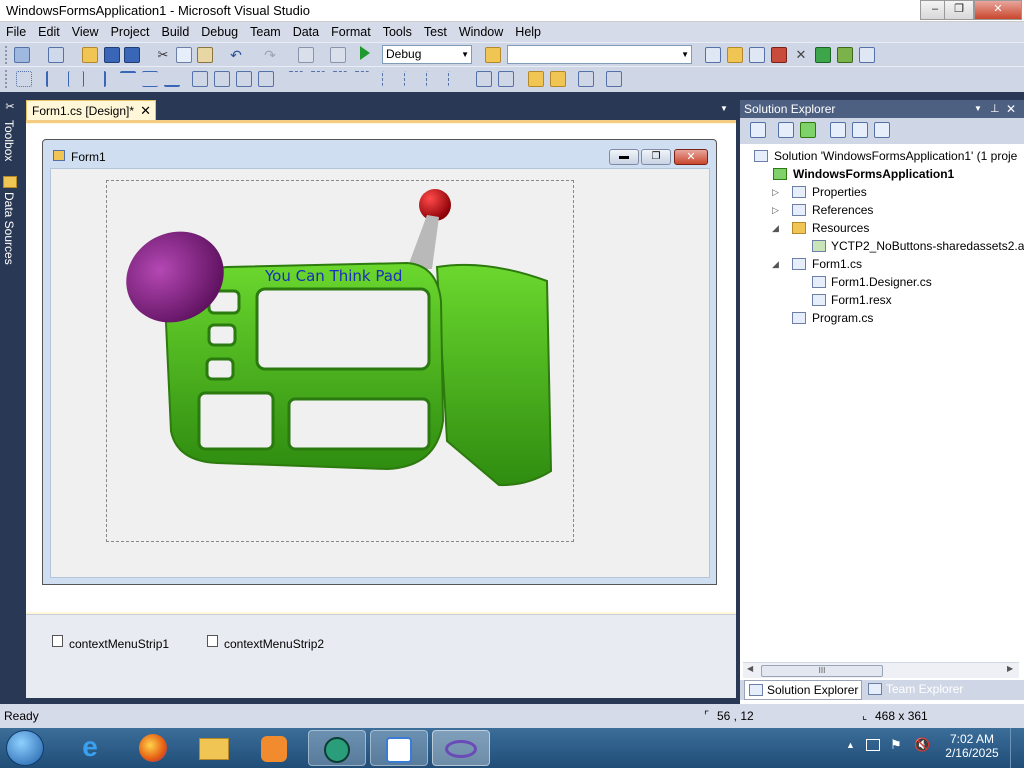 This screenshot has height=768, width=1024. What do you see at coordinates (119, 644) in the screenshot?
I see `tray-item-contextmenustrip1: contextMenuStrip1` at bounding box center [119, 644].